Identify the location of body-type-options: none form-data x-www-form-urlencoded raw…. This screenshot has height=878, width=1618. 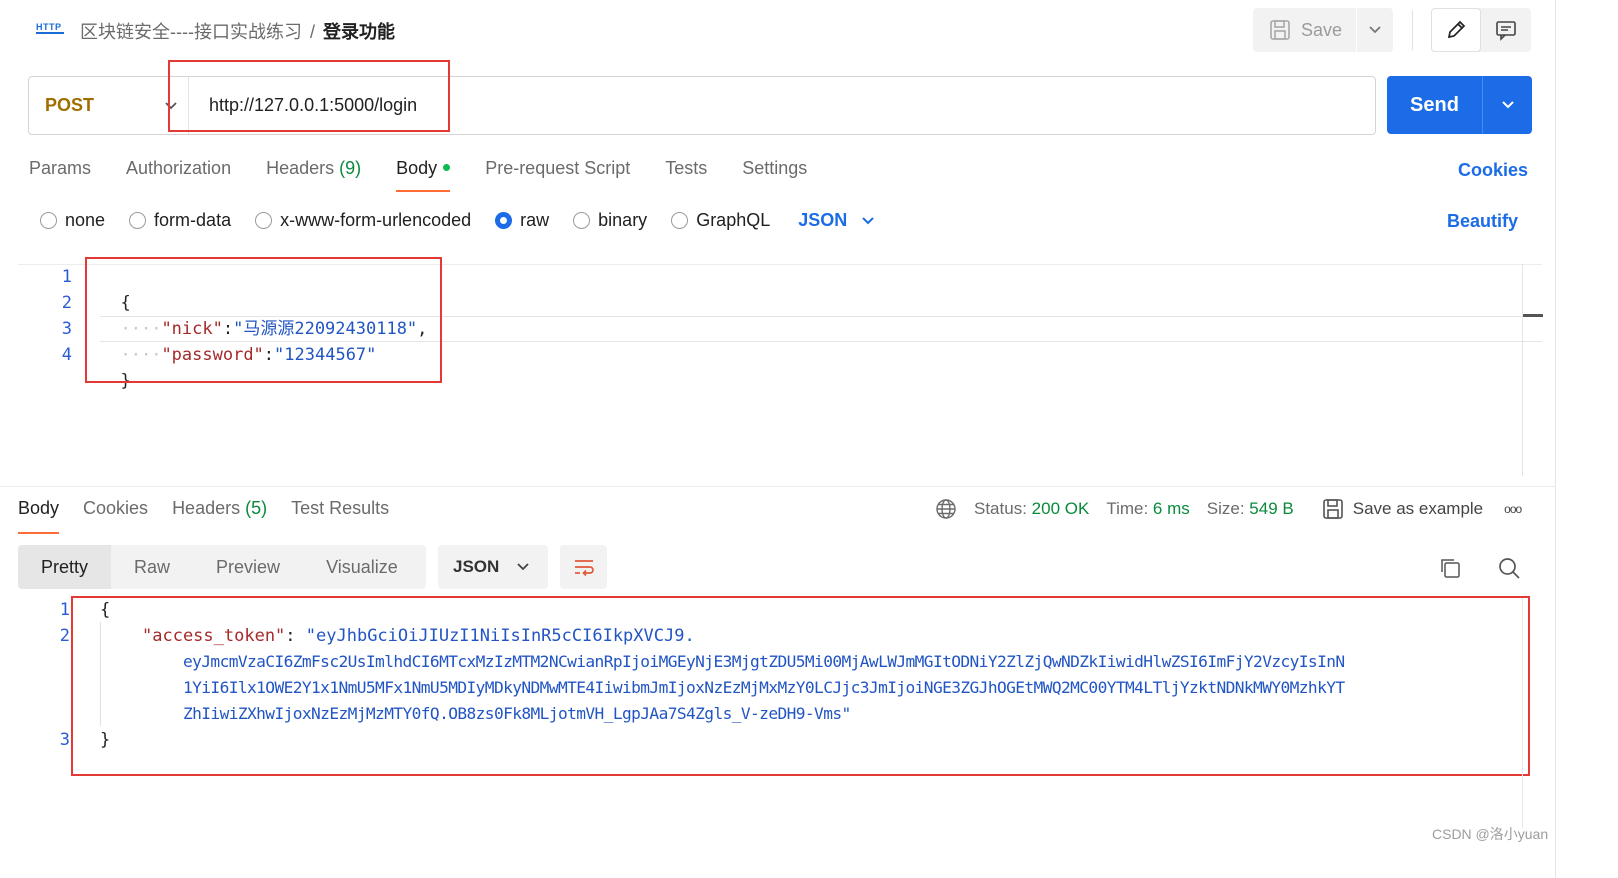
(457, 220).